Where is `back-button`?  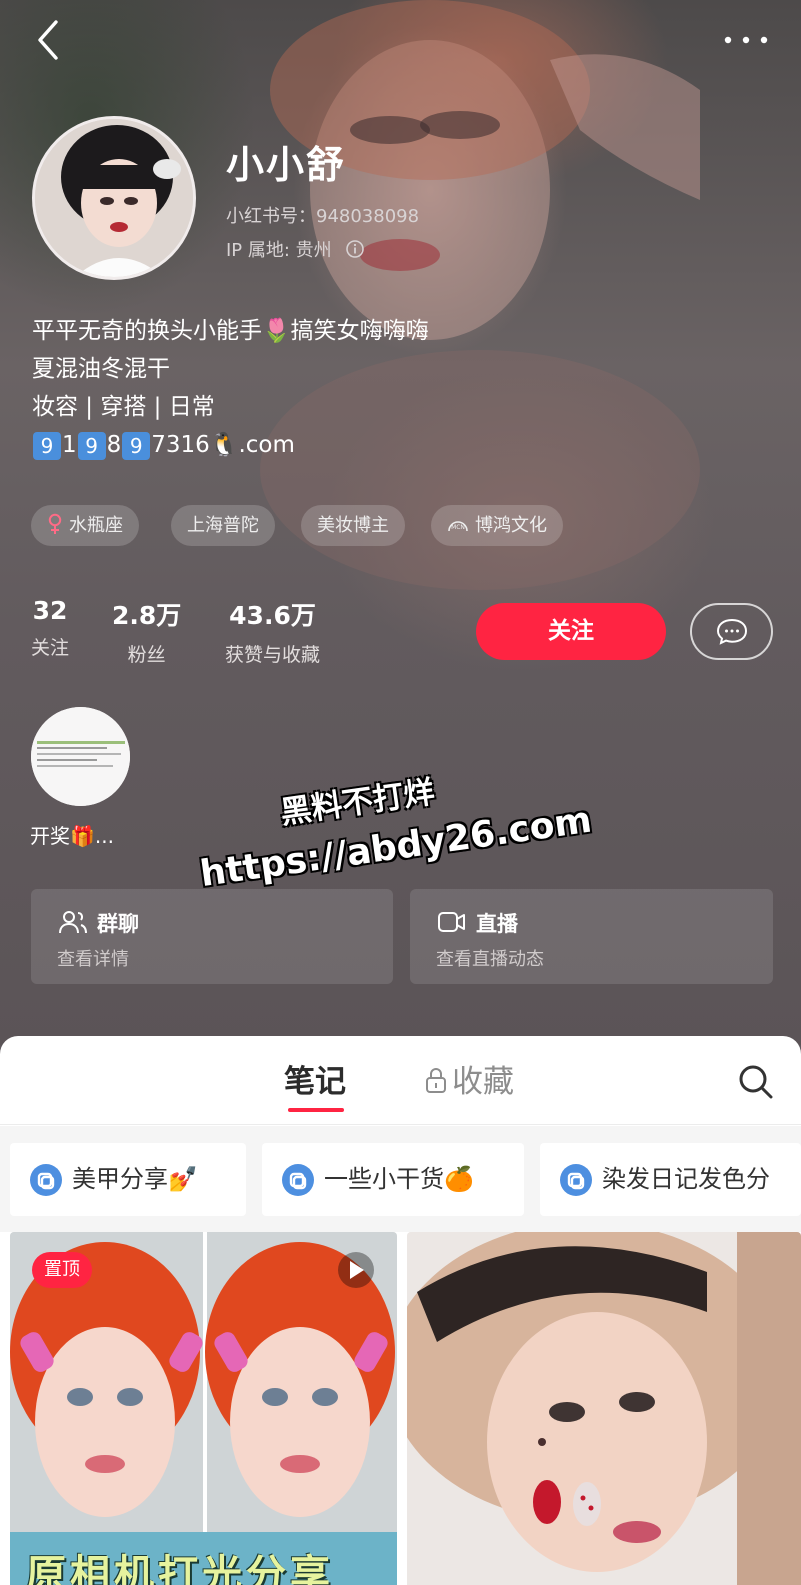 back-button is located at coordinates (48, 40).